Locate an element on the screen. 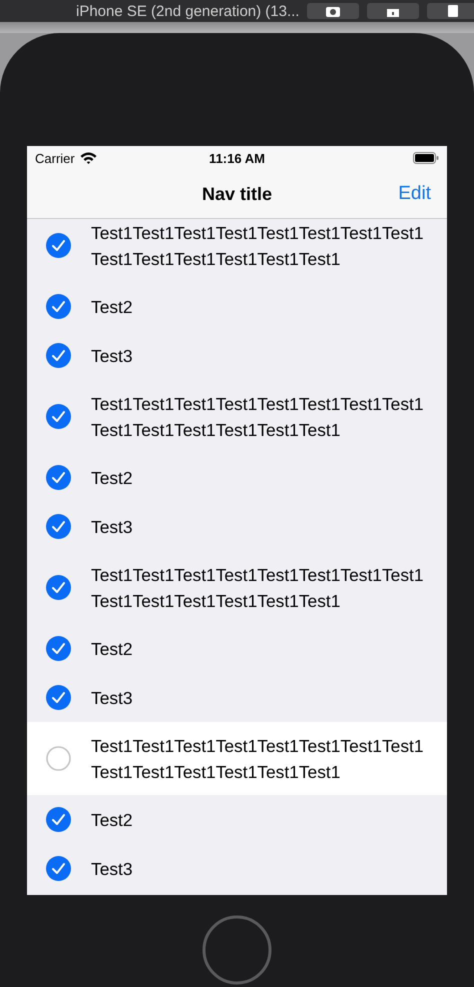  battery-icon is located at coordinates (426, 158).